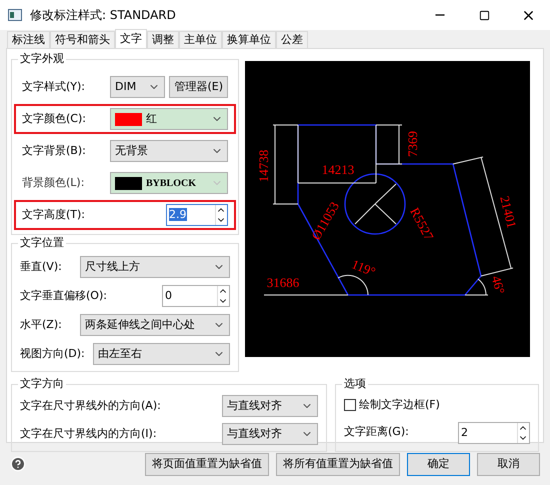 This screenshot has width=550, height=485. I want to click on tab: 调整, so click(163, 39).